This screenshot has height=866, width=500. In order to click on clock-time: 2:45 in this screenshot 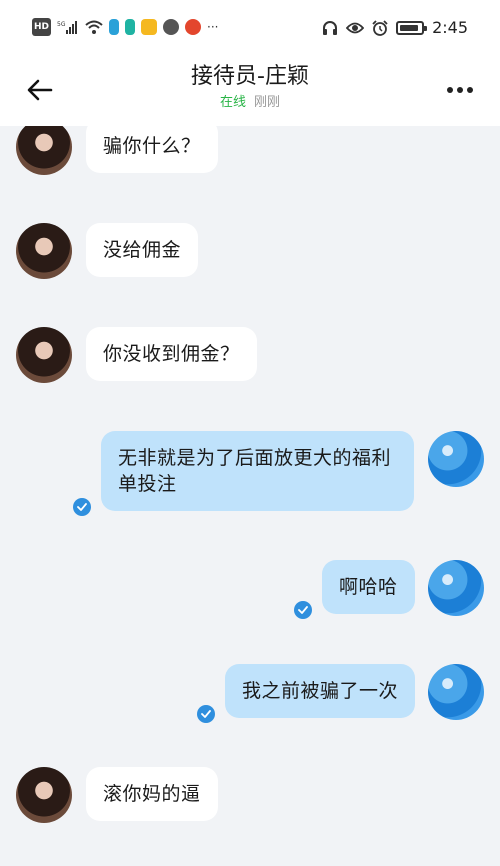, I will do `click(450, 27)`.